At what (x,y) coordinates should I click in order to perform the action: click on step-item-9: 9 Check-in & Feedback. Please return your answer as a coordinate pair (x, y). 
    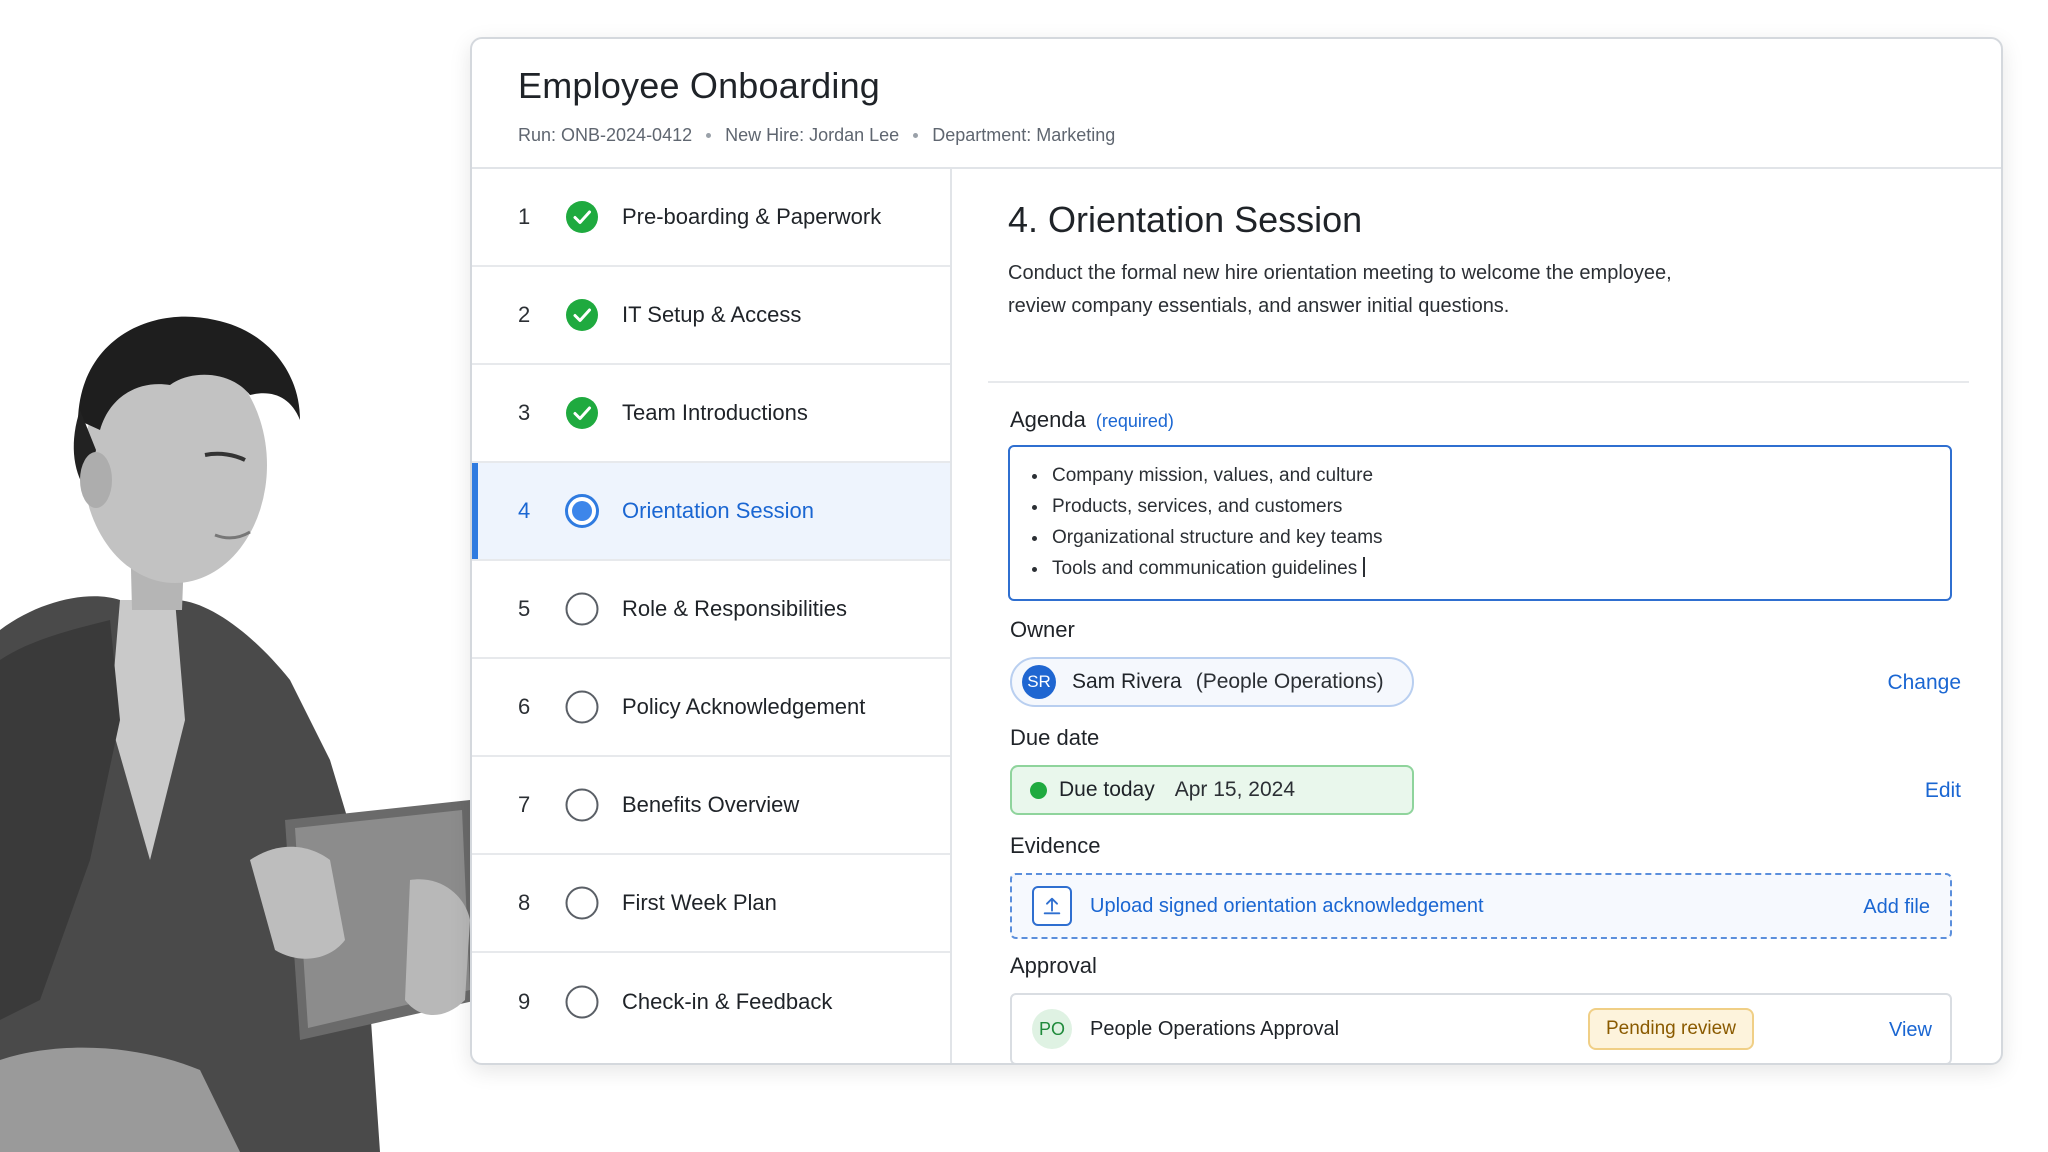
    Looking at the image, I should click on (711, 1002).